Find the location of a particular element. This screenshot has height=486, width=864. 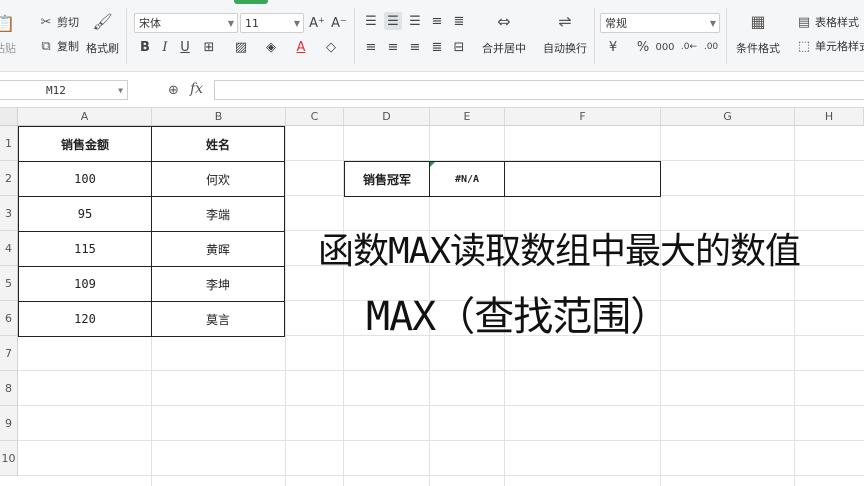

table-cell-name: 李坤 is located at coordinates (218, 284).